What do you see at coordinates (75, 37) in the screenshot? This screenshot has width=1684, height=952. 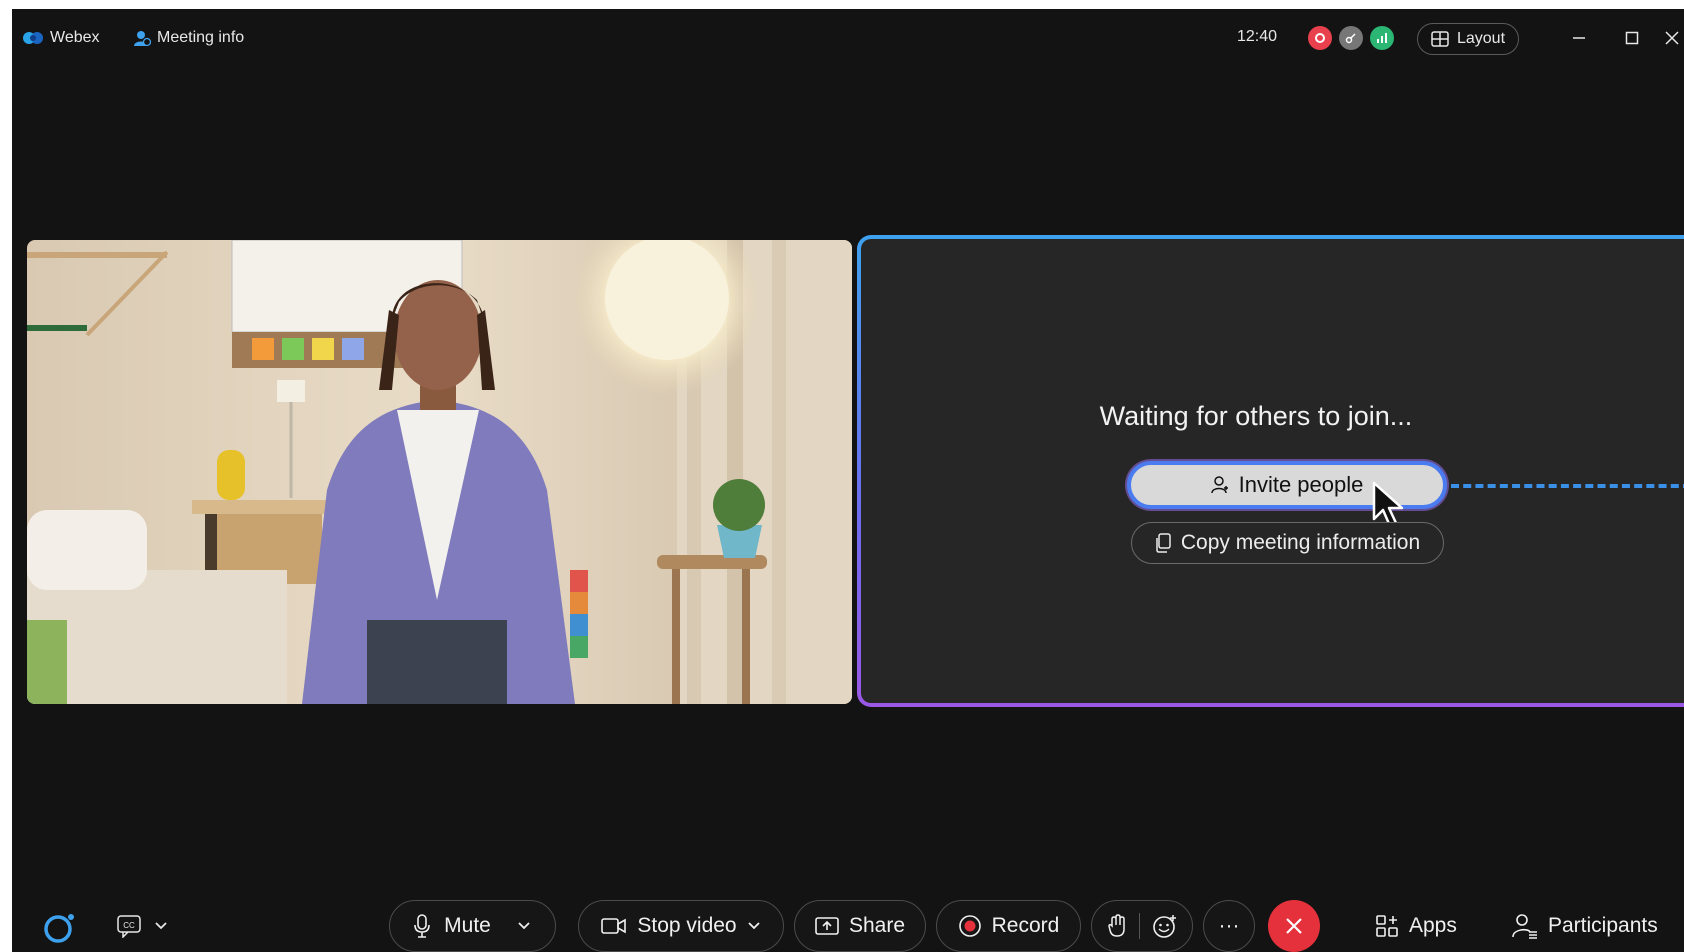 I see `app-name: Webex` at bounding box center [75, 37].